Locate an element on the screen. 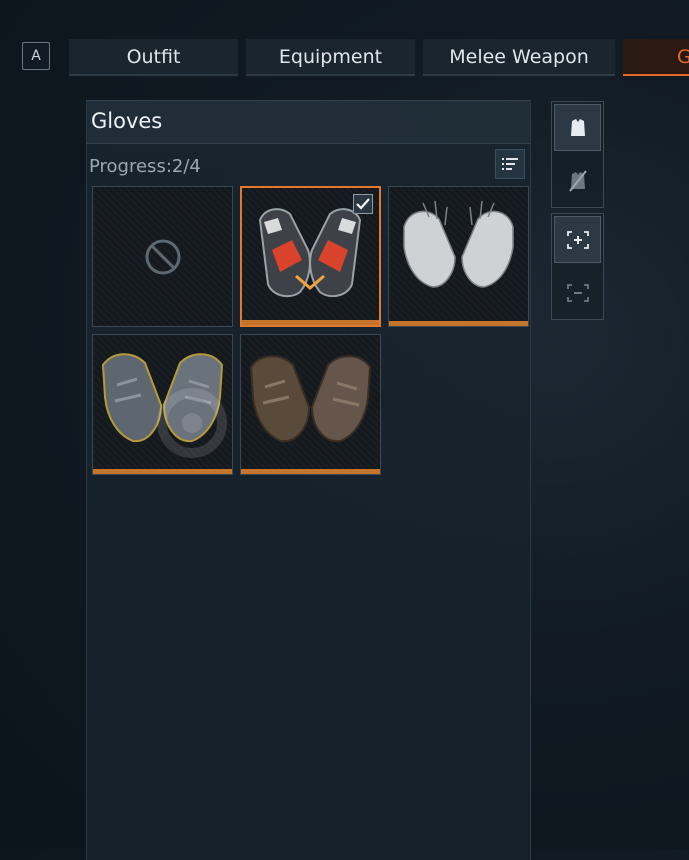 The height and width of the screenshot is (860, 689). camo-gloves-gray-icon is located at coordinates (162, 398).